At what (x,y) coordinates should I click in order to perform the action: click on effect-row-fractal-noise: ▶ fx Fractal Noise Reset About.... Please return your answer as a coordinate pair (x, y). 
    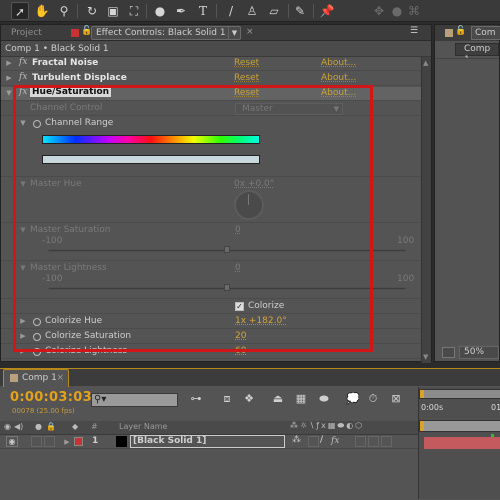
    Looking at the image, I should click on (211, 64).